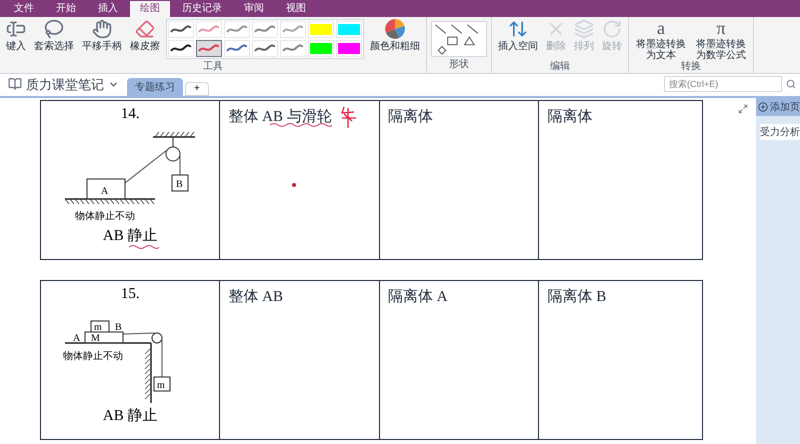  I want to click on search-field: 搜索(Ctrl+E), so click(723, 84).